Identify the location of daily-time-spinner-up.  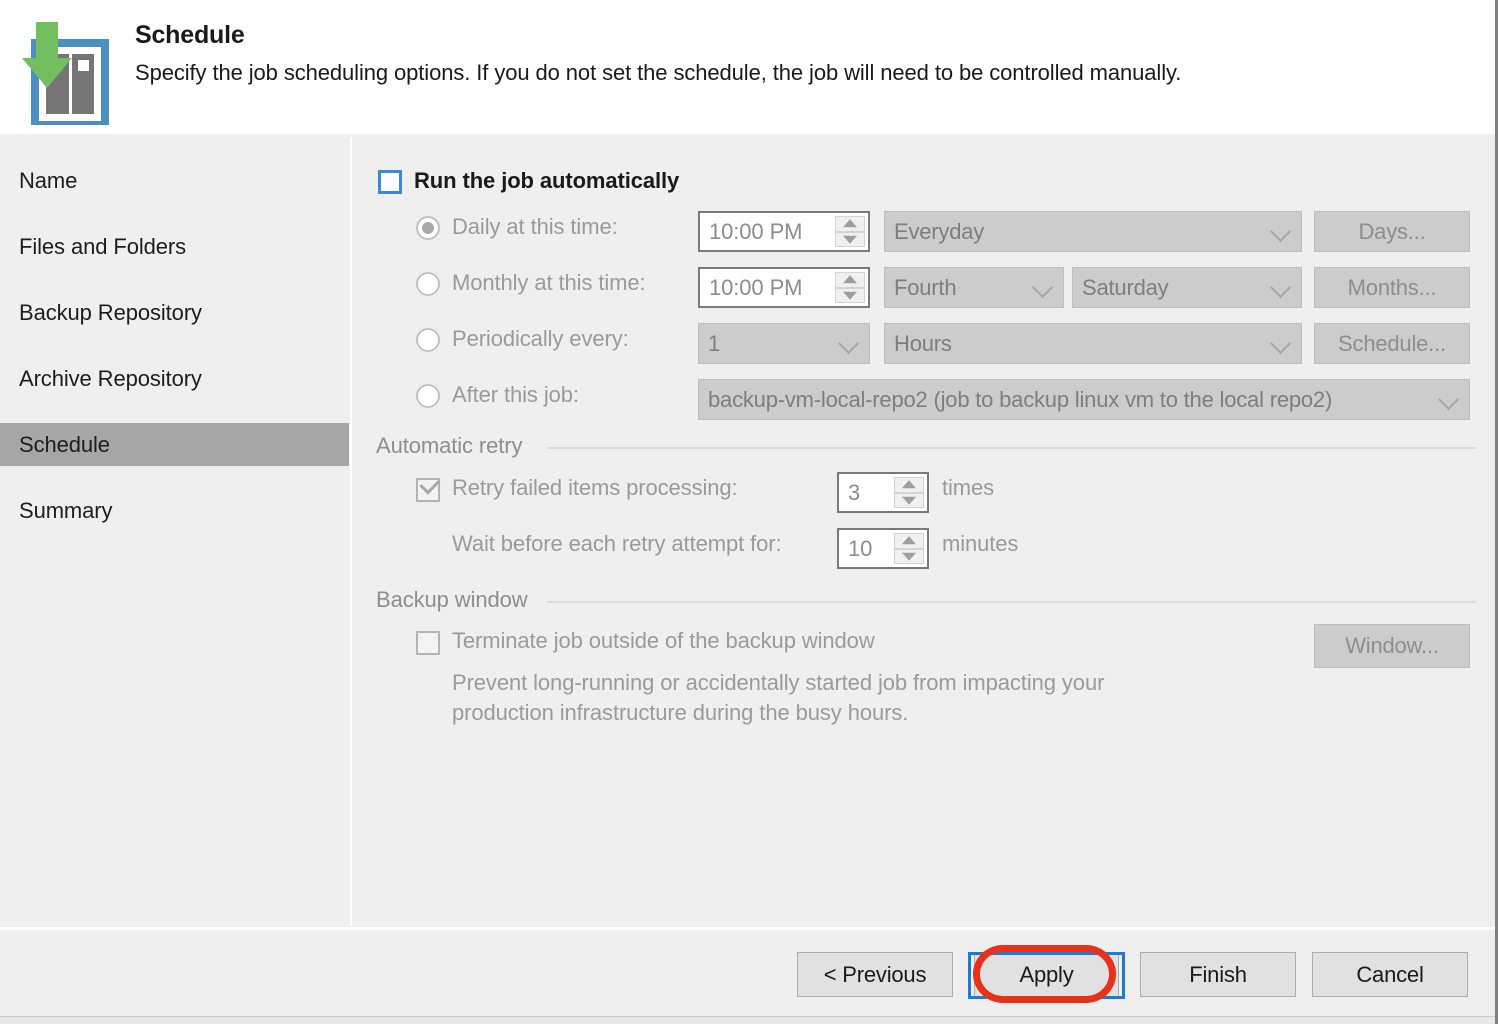
(850, 224).